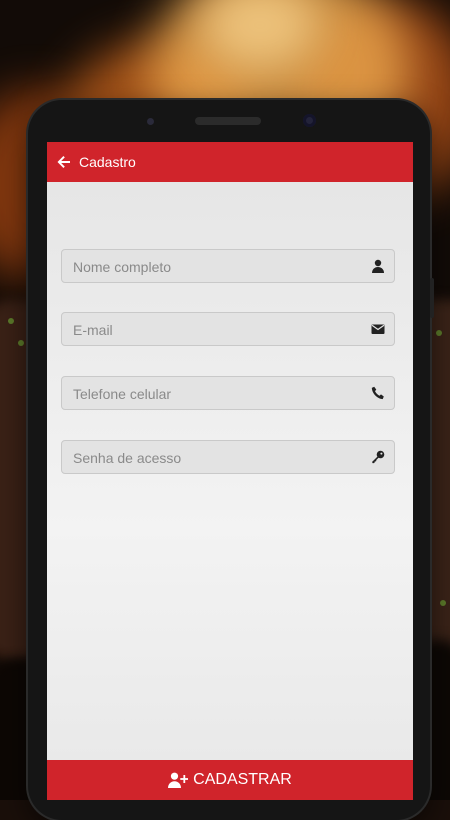 The height and width of the screenshot is (820, 450). Describe the element at coordinates (378, 266) in the screenshot. I see `user-icon` at that location.